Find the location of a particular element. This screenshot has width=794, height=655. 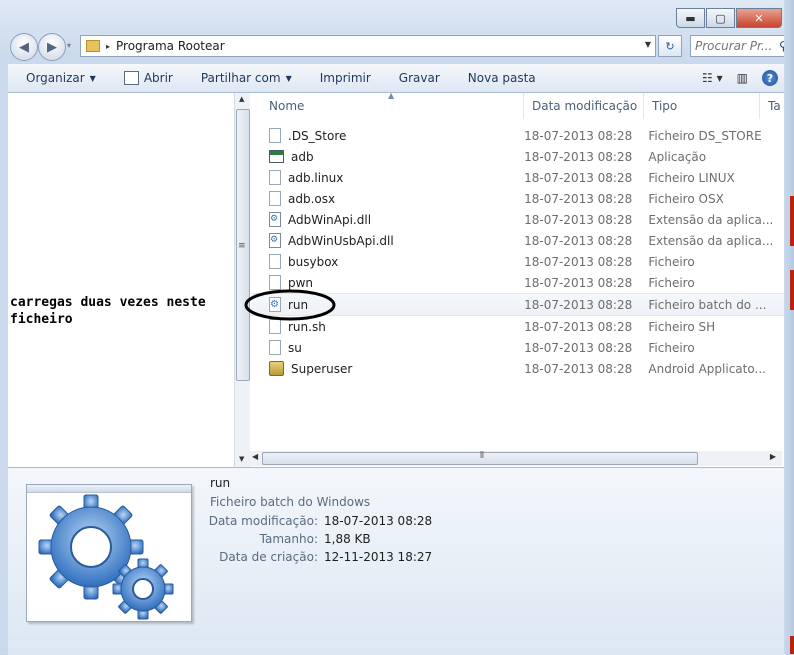

share-menu: Partilhar com ▼ is located at coordinates (246, 78).